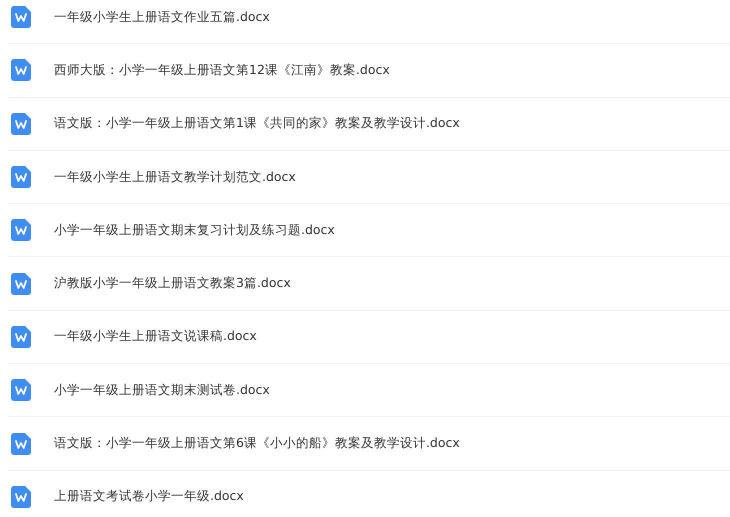 The width and height of the screenshot is (730, 517). What do you see at coordinates (257, 123) in the screenshot?
I see `file-name: 语文版：小学一年级上册语文第1课《共同的家》教案及教学设计.docx` at bounding box center [257, 123].